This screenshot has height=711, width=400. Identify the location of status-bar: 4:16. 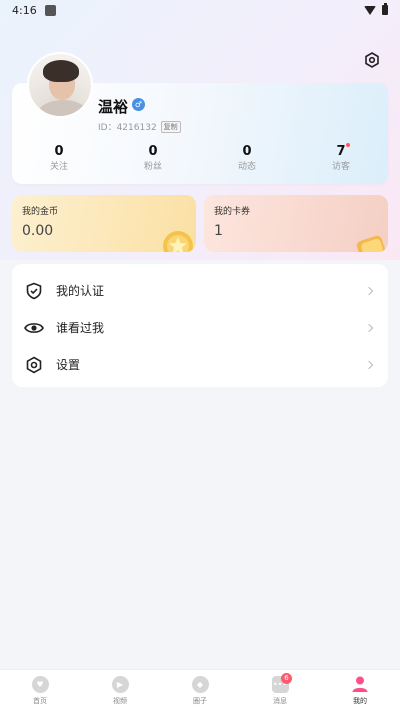
(200, 10).